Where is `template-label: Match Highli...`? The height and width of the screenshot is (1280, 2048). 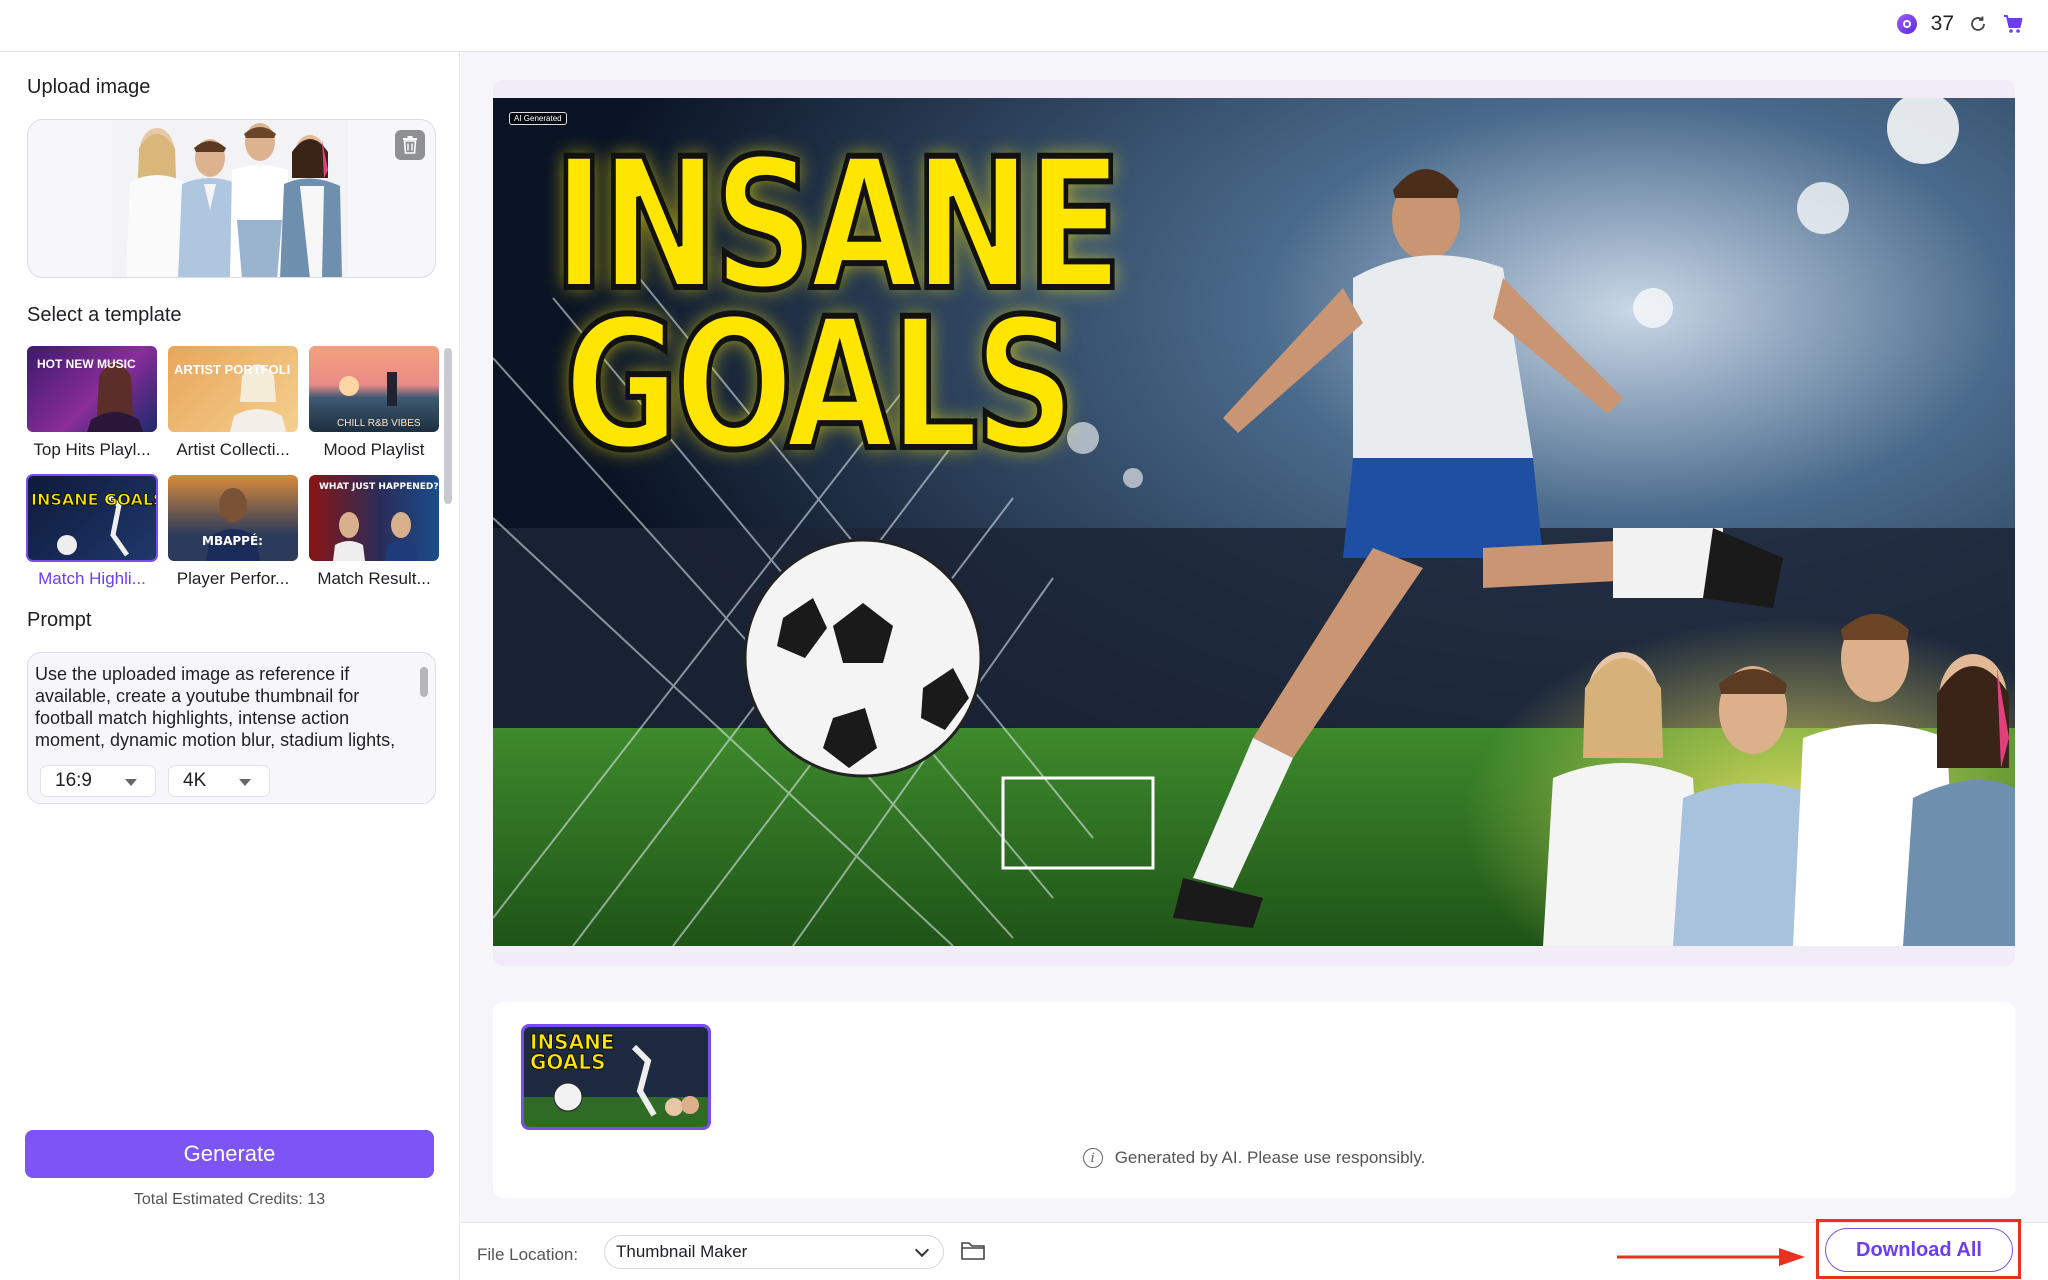
template-label: Match Highli... is located at coordinates (92, 578).